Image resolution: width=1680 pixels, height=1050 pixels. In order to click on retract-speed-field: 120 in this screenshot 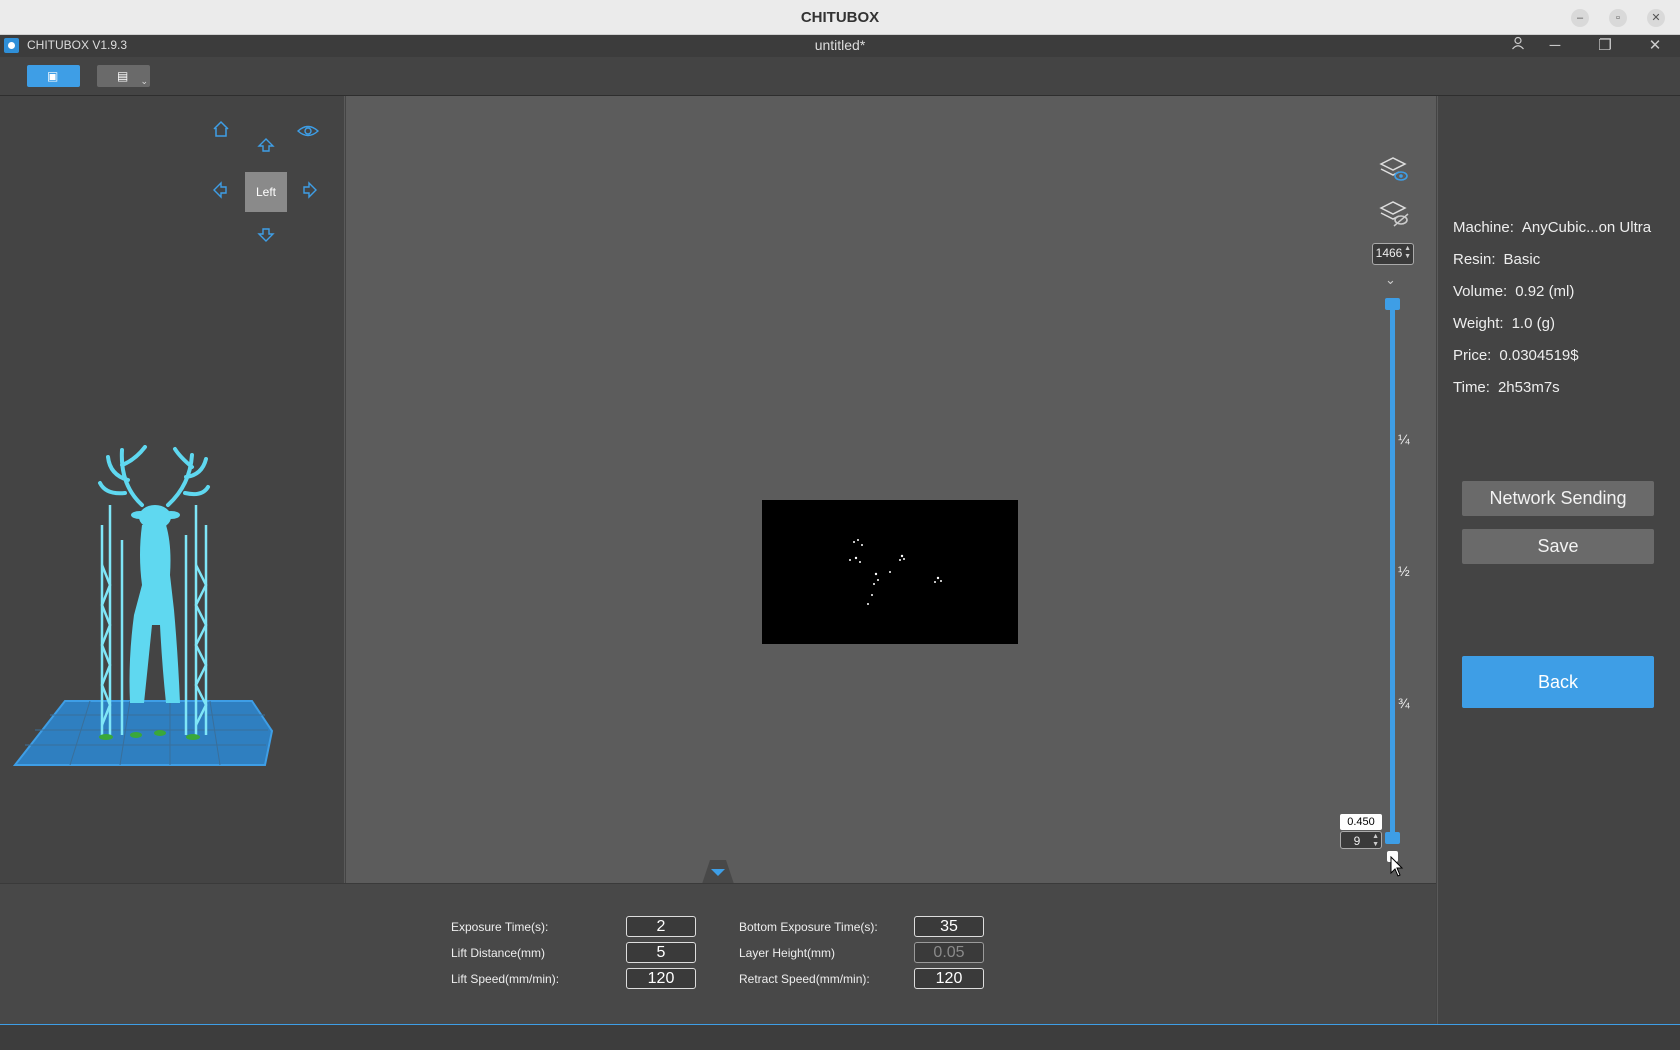, I will do `click(949, 978)`.